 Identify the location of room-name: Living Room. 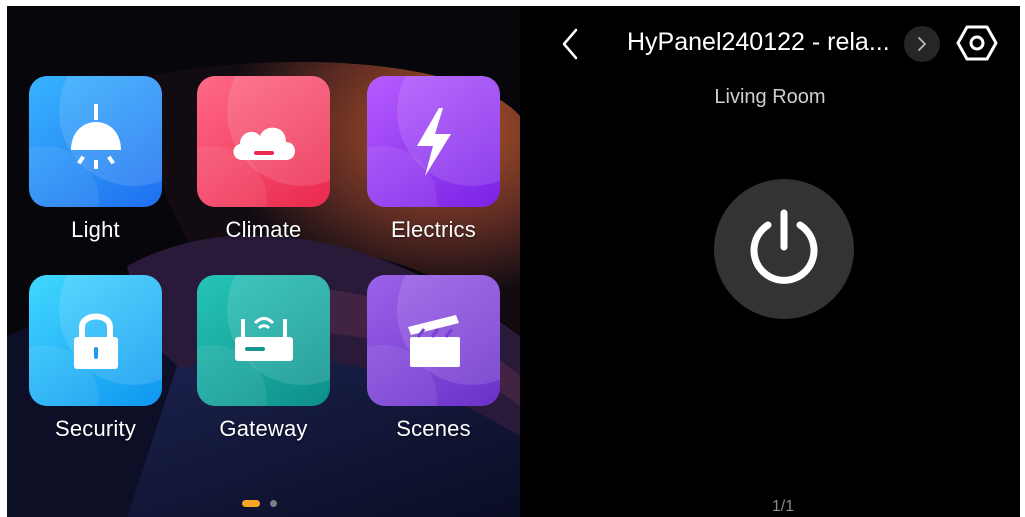
(770, 97).